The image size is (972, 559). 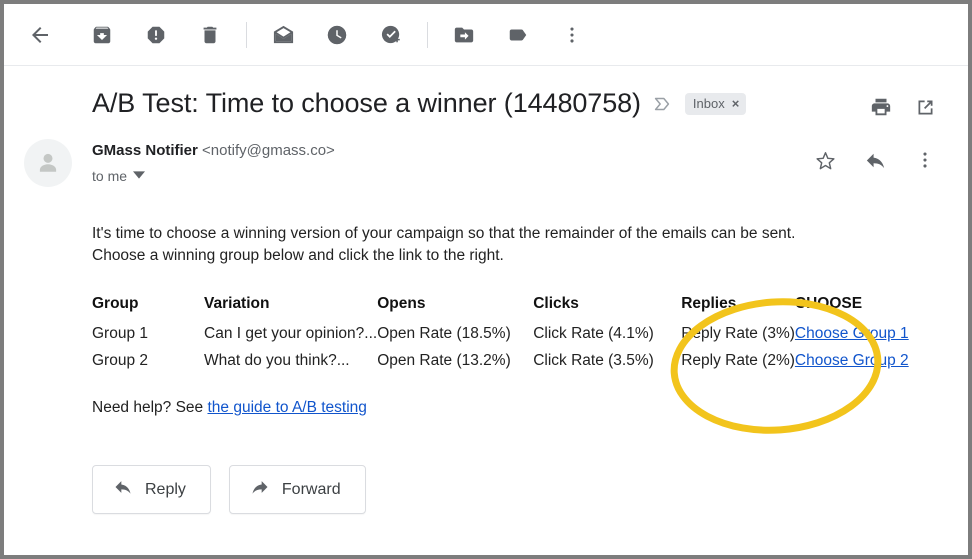 I want to click on labels-icon, so click(x=518, y=35).